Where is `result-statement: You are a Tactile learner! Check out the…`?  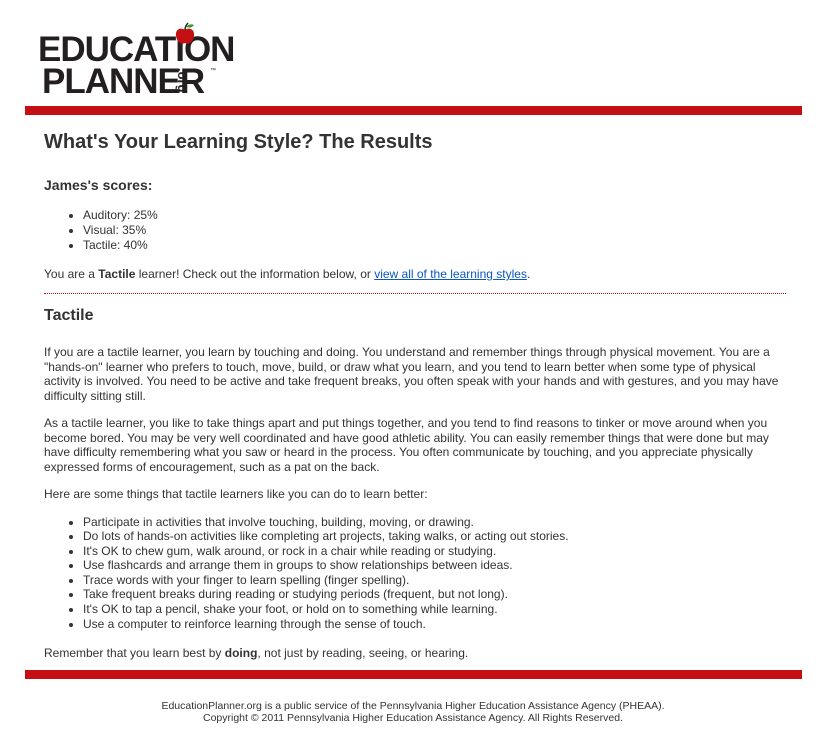 result-statement: You are a Tactile learner! Check out the… is located at coordinates (414, 274).